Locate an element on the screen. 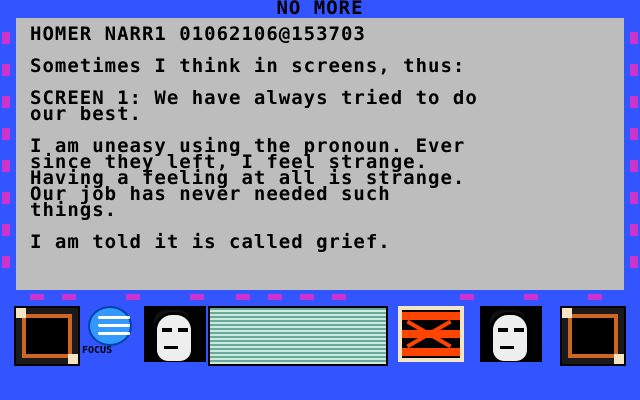 The height and width of the screenshot is (400, 640). red-x-panel-icon is located at coordinates (431, 334).